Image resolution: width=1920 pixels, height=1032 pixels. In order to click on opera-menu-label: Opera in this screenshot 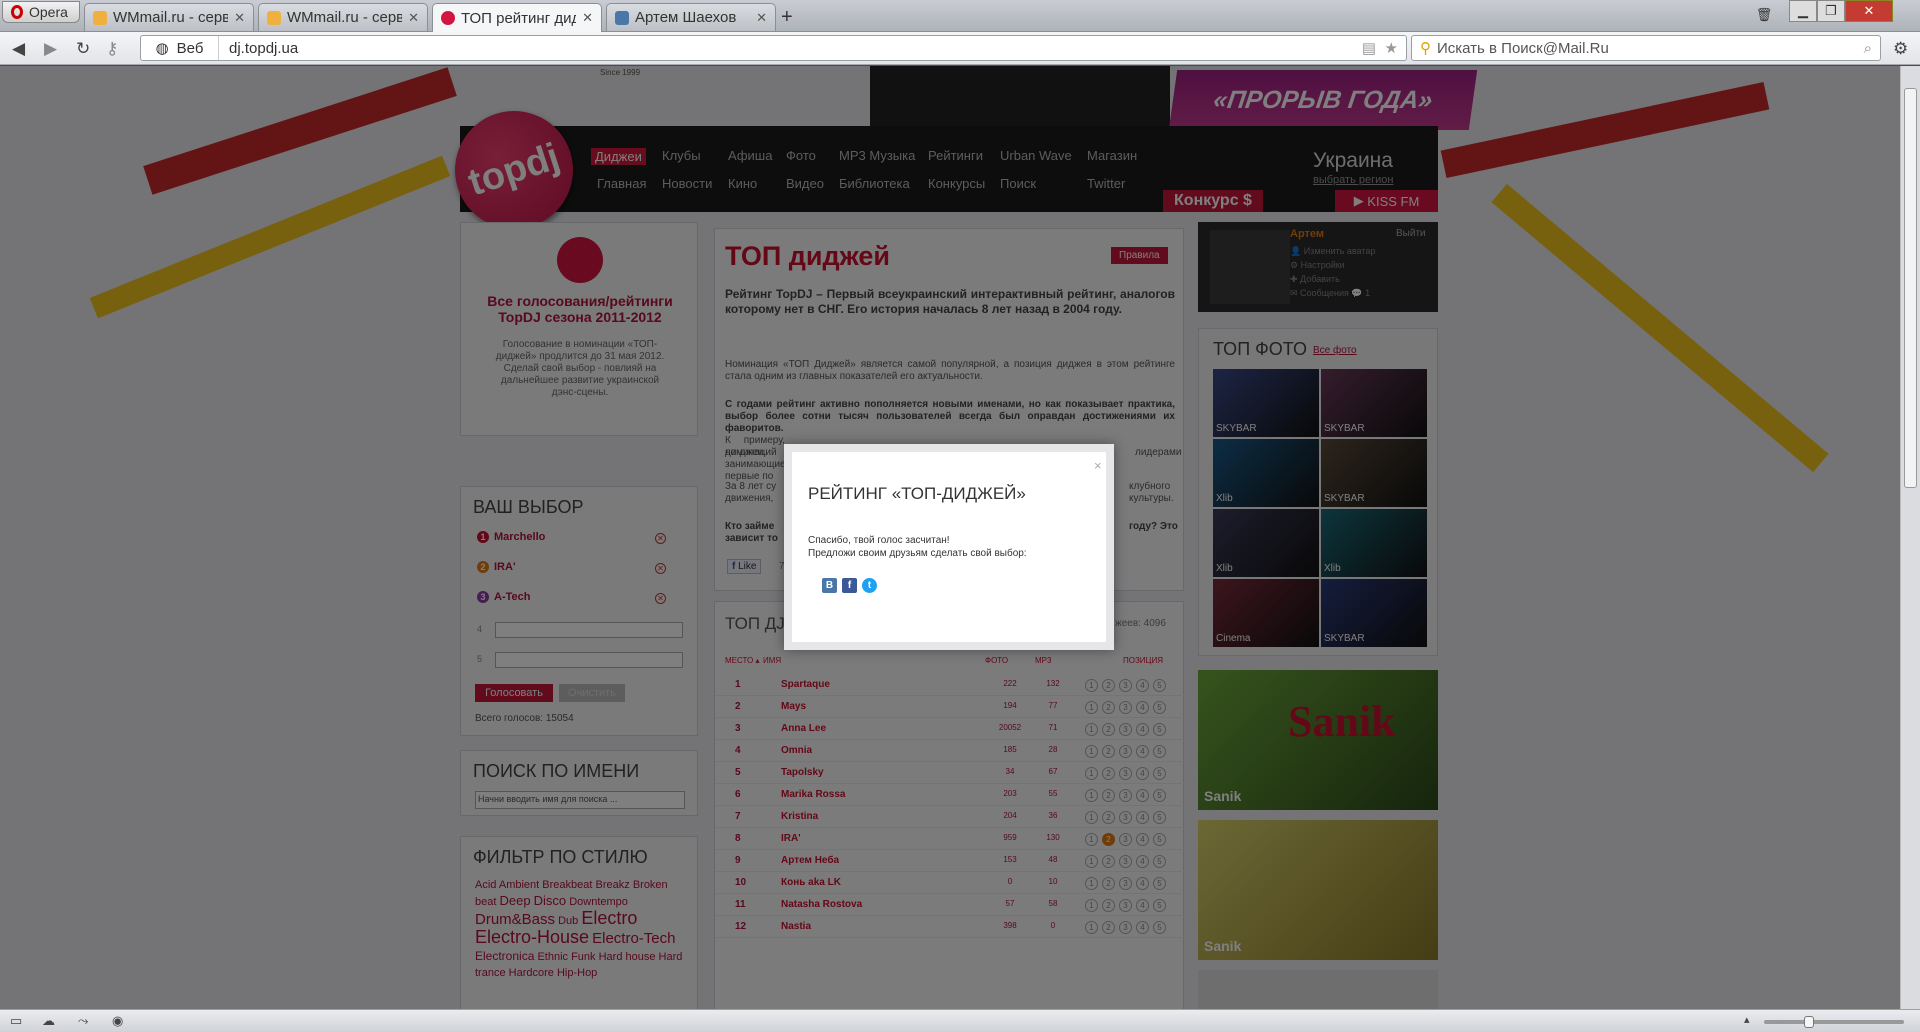, I will do `click(48, 12)`.